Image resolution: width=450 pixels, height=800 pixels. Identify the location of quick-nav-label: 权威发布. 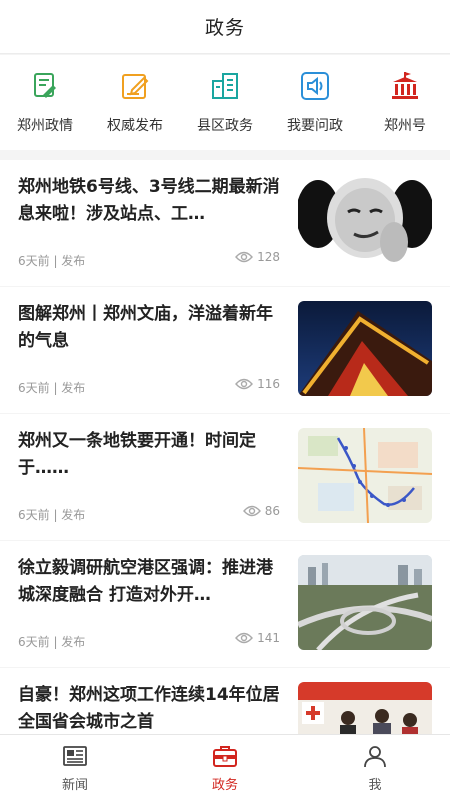
(135, 126).